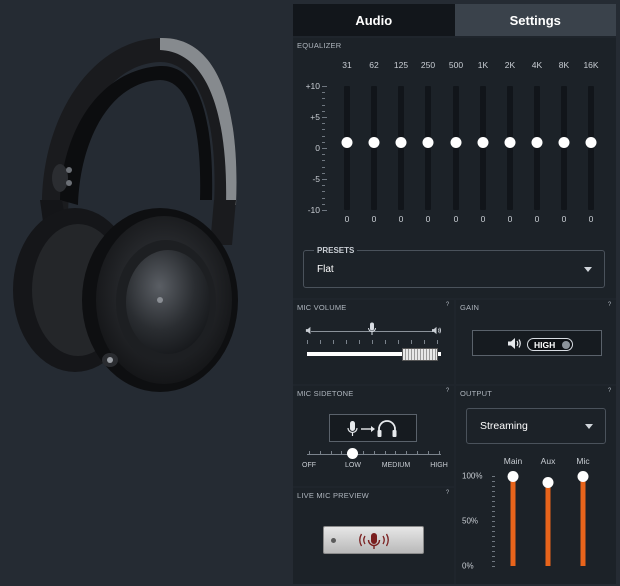 The height and width of the screenshot is (586, 620). What do you see at coordinates (325, 269) in the screenshot?
I see `presets-value: Flat` at bounding box center [325, 269].